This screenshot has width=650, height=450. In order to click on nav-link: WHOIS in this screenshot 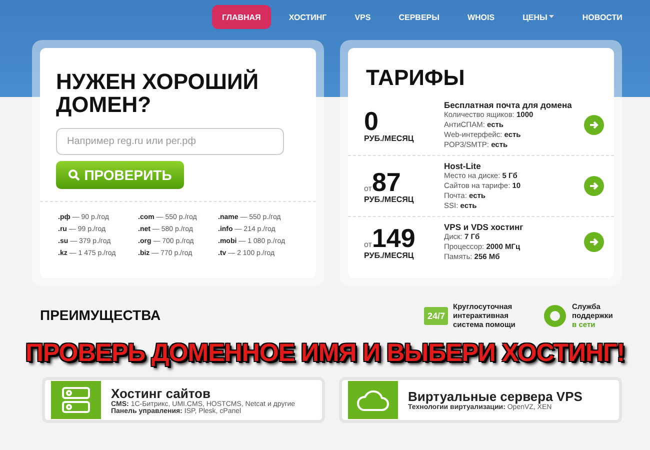, I will do `click(481, 17)`.